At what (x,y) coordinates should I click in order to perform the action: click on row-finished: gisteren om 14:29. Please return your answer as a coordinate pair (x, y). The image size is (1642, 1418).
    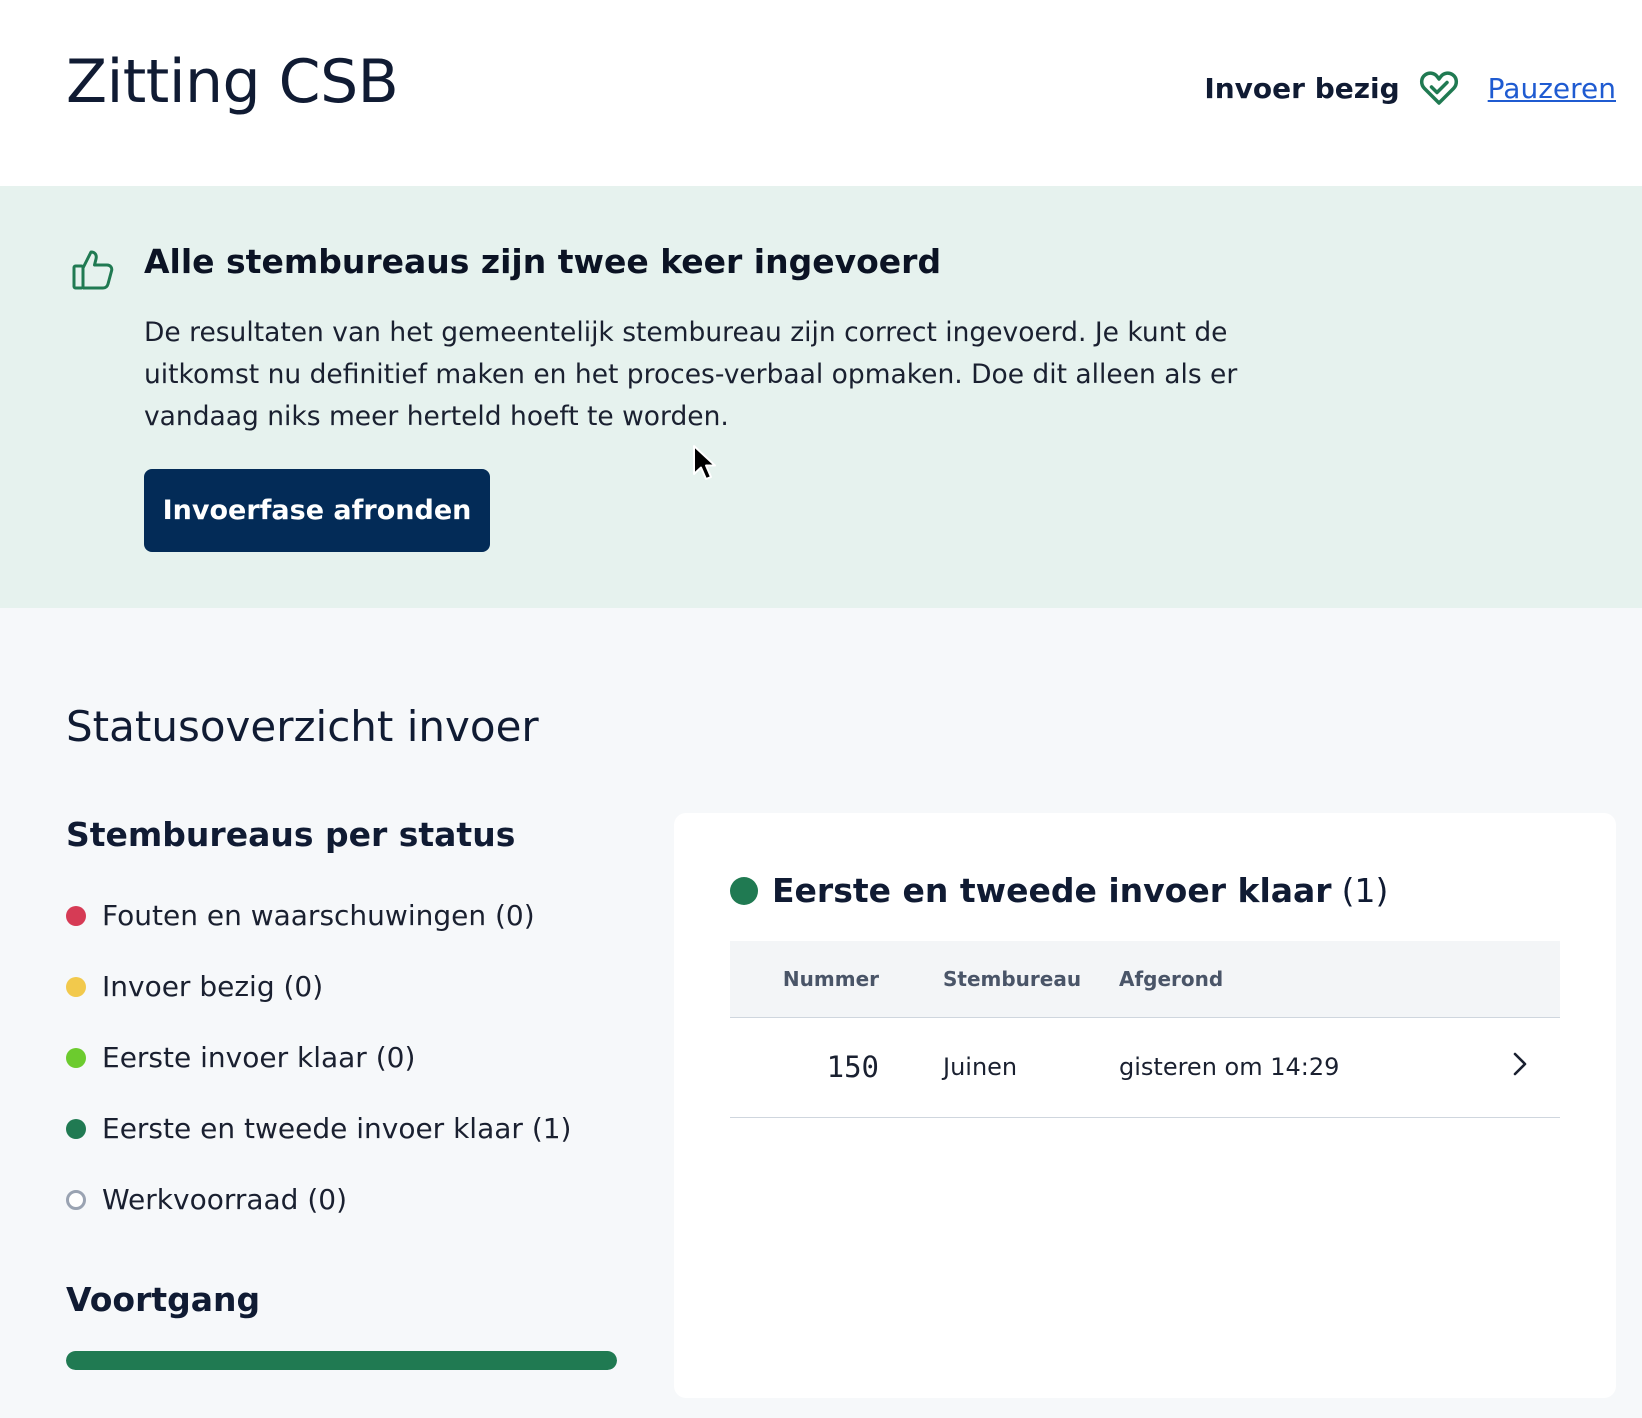
    Looking at the image, I should click on (1299, 1067).